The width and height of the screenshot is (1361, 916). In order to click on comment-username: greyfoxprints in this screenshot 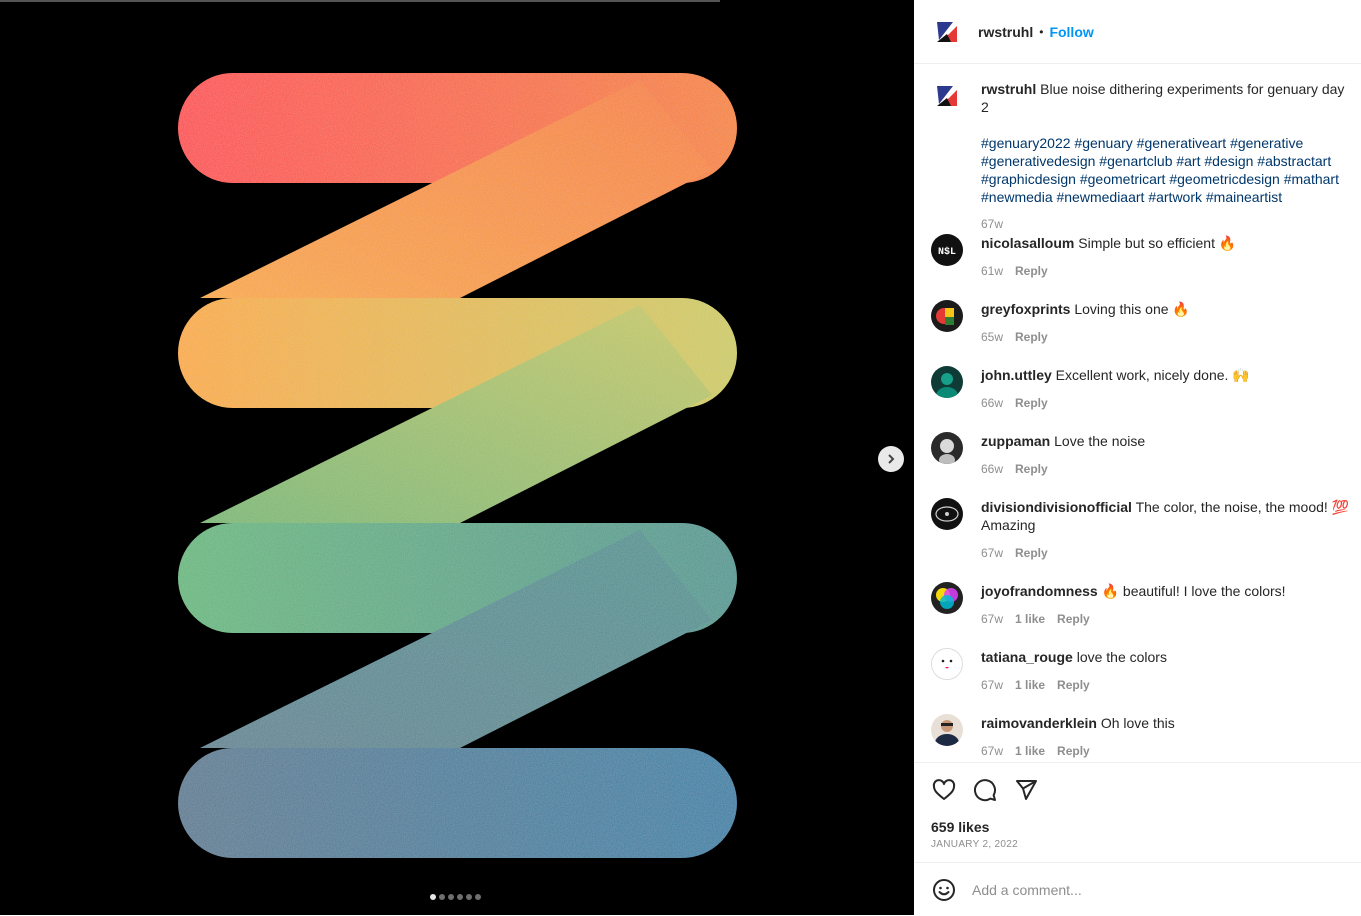, I will do `click(1025, 309)`.